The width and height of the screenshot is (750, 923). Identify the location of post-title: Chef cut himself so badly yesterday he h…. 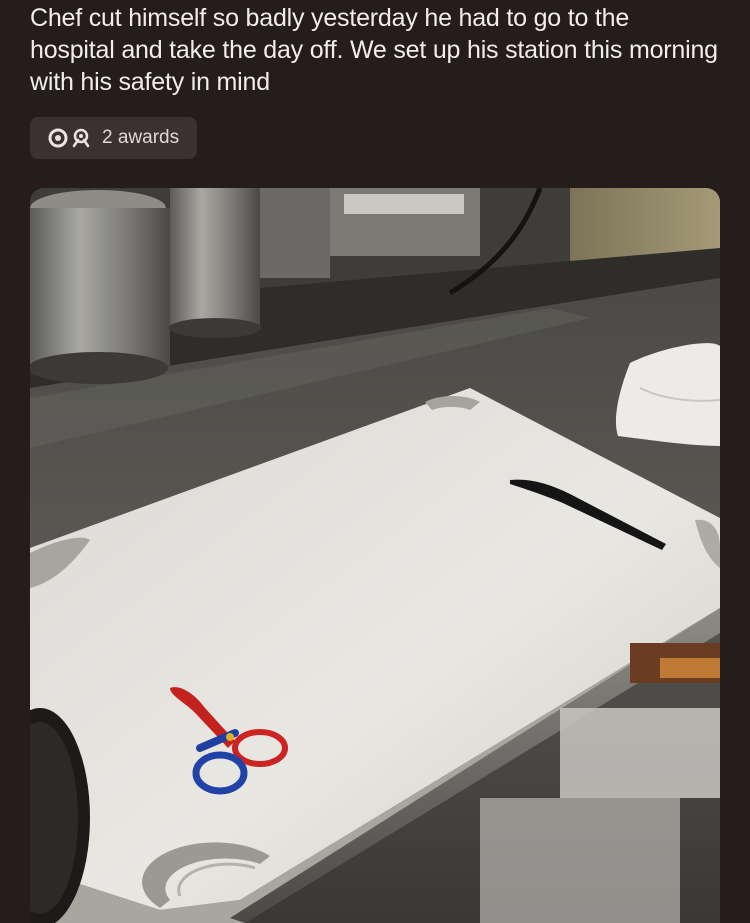
(375, 50).